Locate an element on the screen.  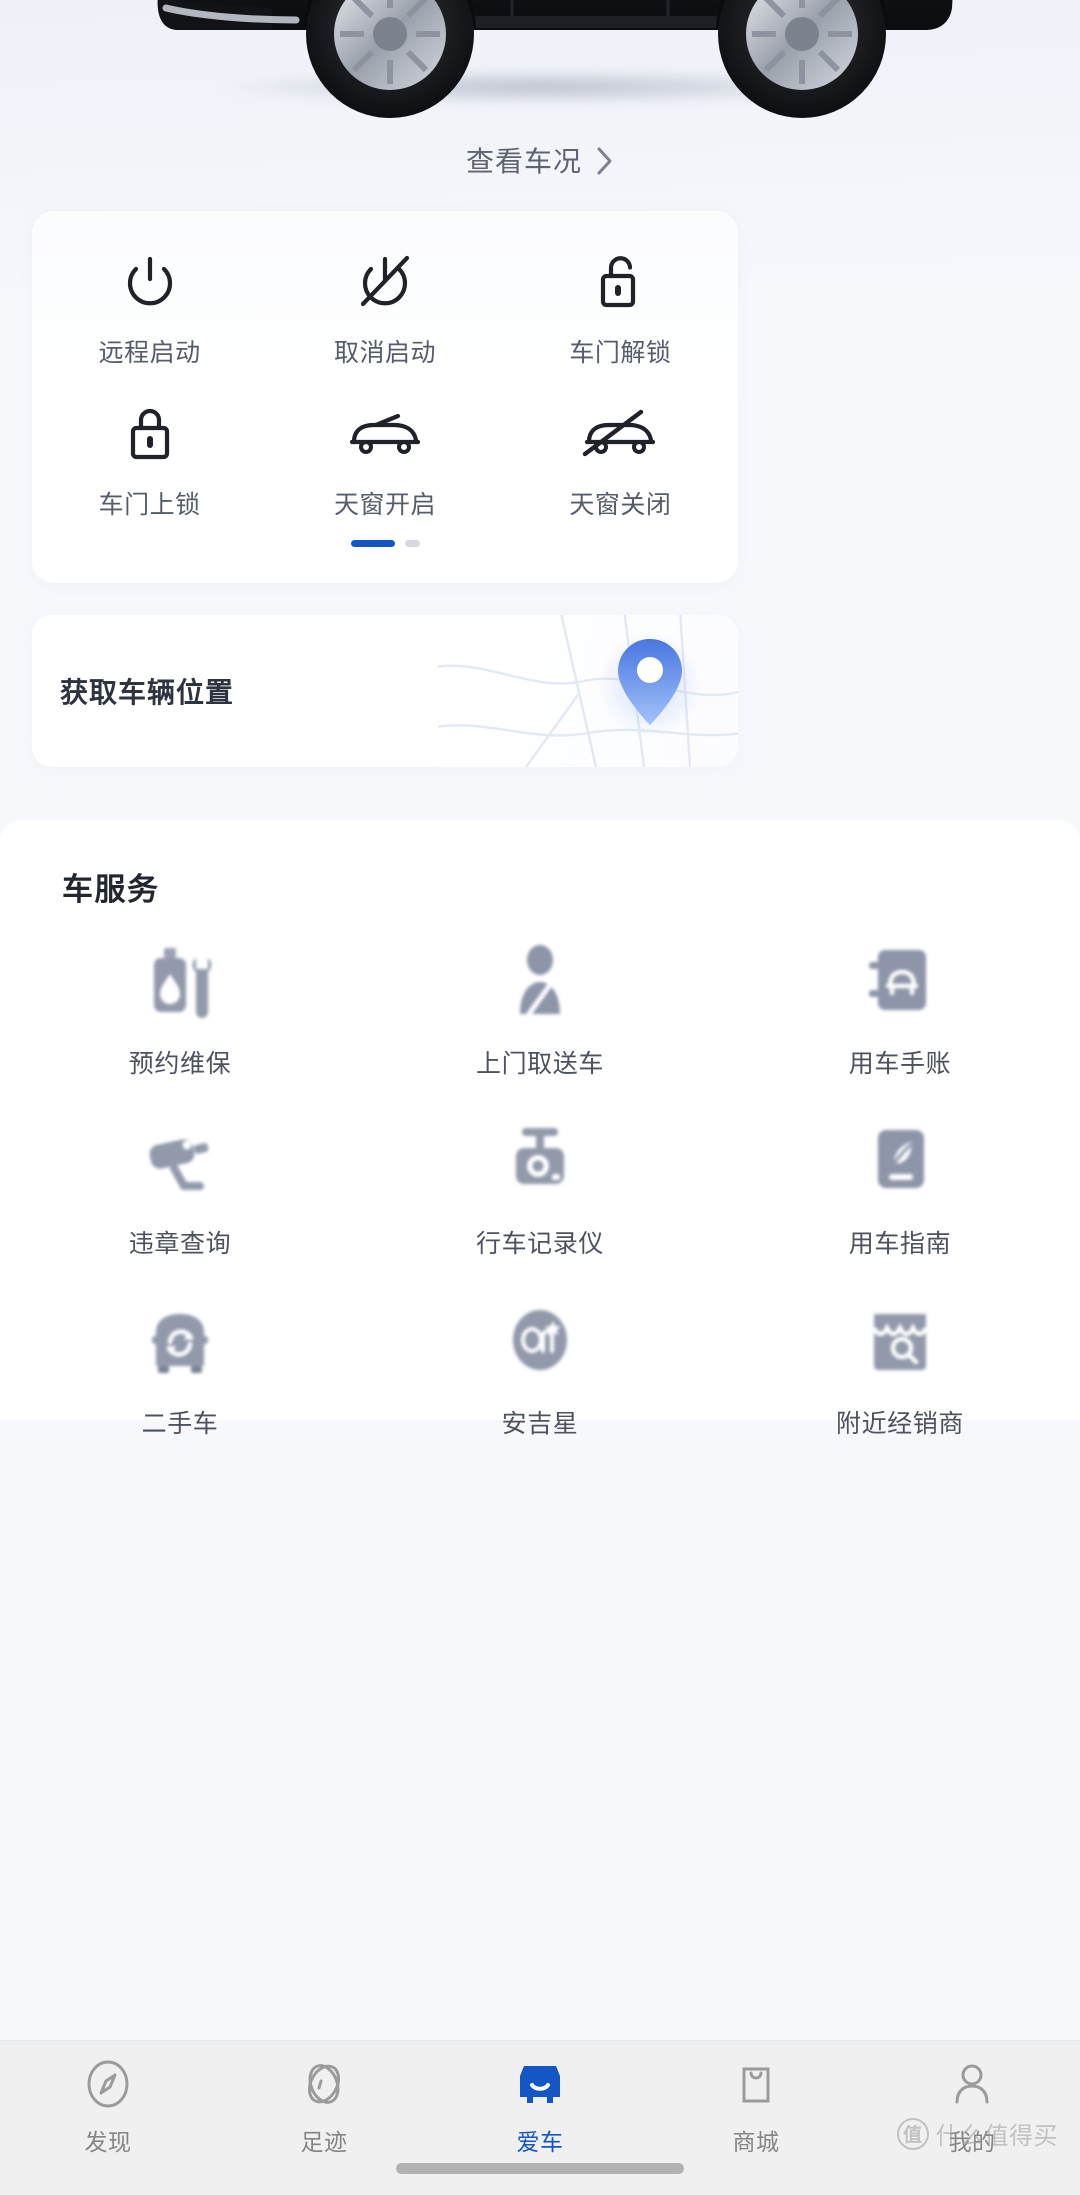
dashcam-icon is located at coordinates (540, 1160).